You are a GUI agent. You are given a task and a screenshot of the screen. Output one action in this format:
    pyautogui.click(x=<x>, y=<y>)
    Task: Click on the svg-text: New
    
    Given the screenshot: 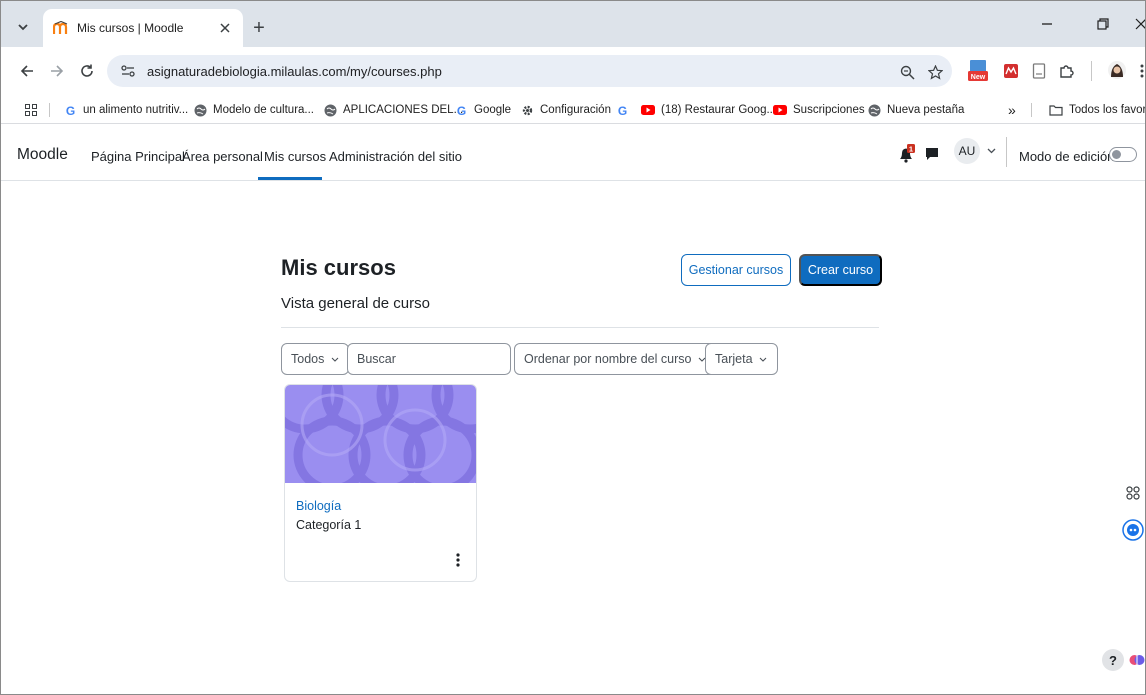 What is the action you would take?
    pyautogui.click(x=978, y=77)
    